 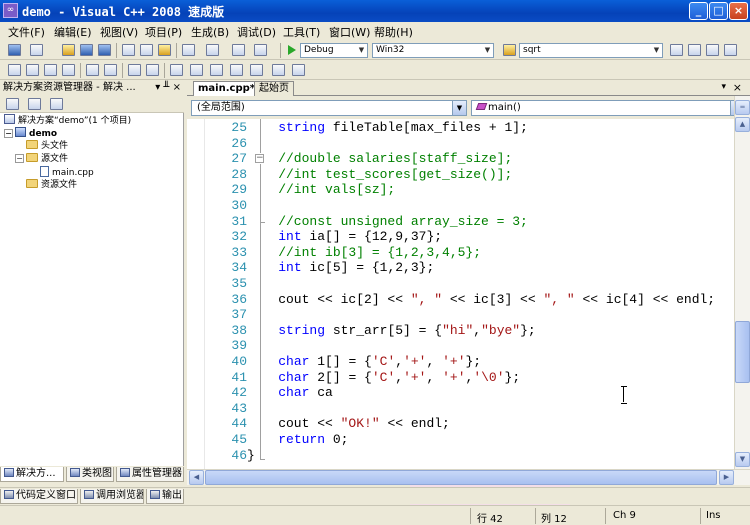 What do you see at coordinates (334, 50) in the screenshot?
I see `configuration-combo: Debug ▼` at bounding box center [334, 50].